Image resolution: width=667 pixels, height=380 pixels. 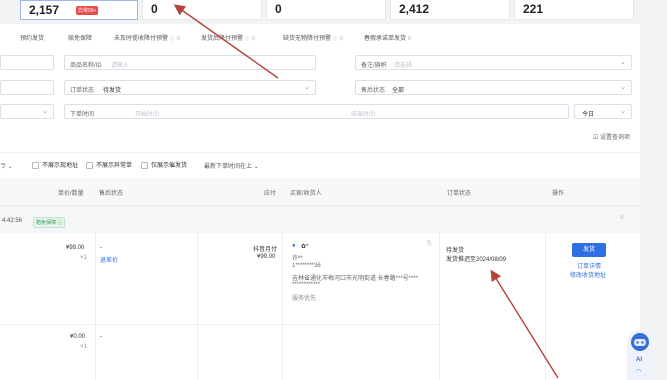 What do you see at coordinates (574, 10) in the screenshot?
I see `stat-card-5: 221` at bounding box center [574, 10].